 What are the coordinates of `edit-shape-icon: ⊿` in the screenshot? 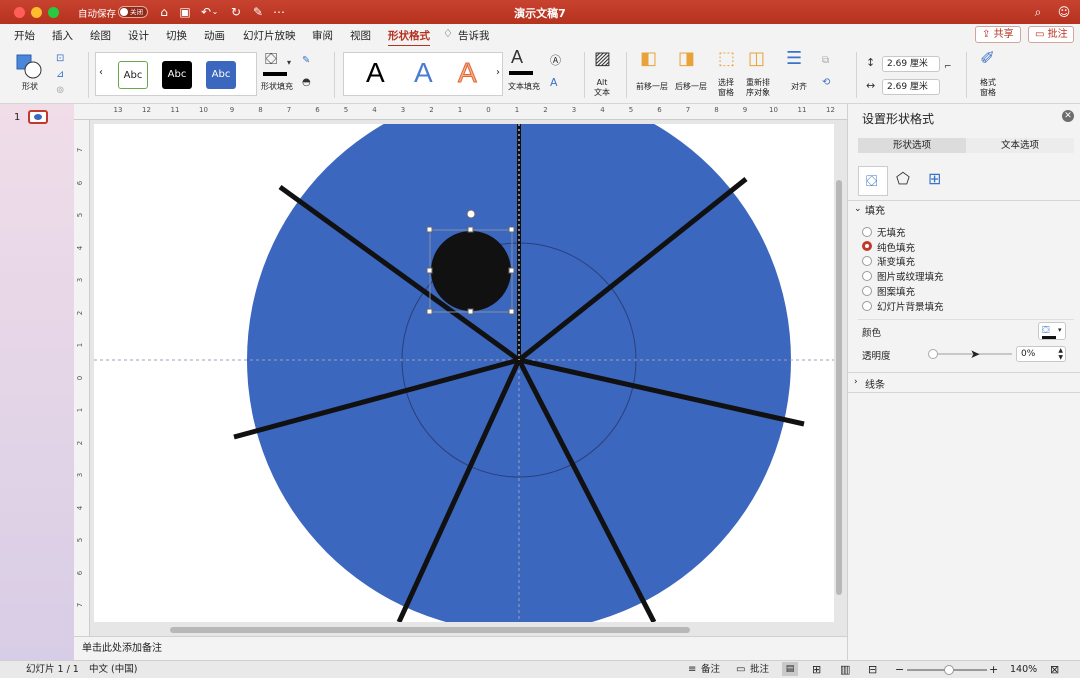 It's located at (60, 75).